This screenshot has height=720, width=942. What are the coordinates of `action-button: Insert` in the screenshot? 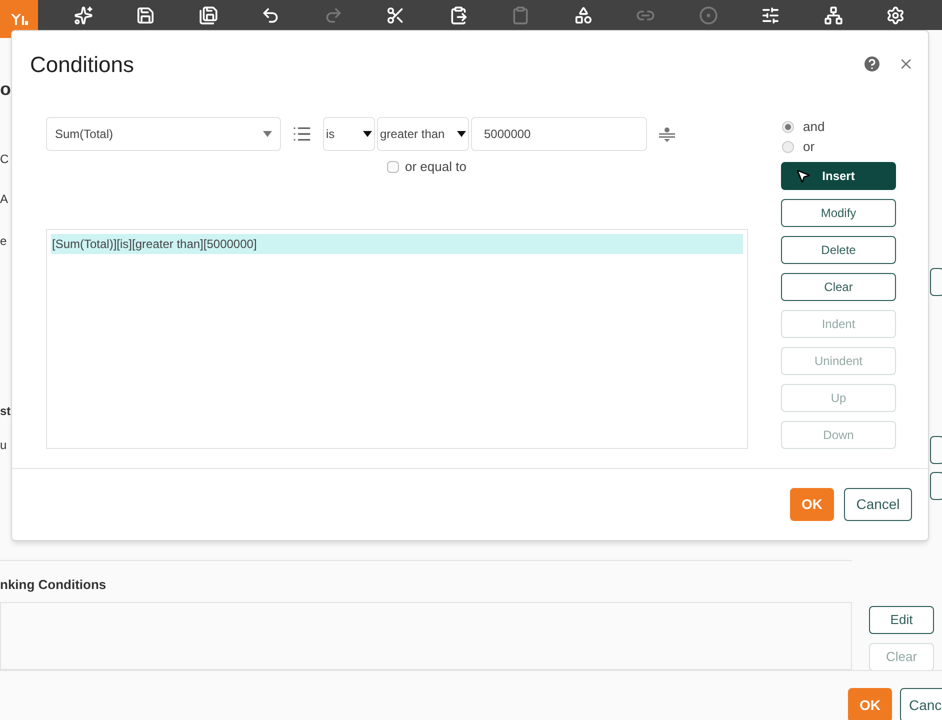 It's located at (838, 176).